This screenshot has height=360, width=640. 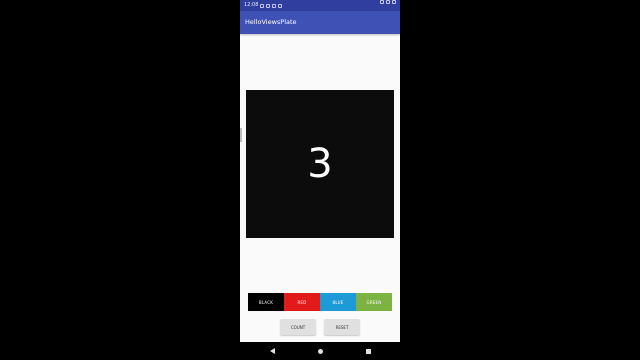 I want to click on edge-handle, so click(x=241, y=135).